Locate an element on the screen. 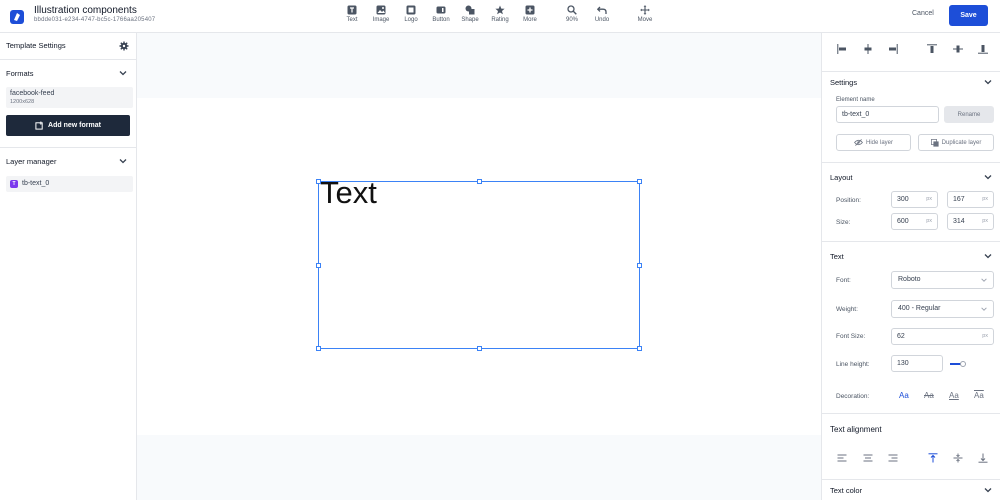 The height and width of the screenshot is (500, 1000). format-item: facebook-feed 1200x628 is located at coordinates (69, 97).